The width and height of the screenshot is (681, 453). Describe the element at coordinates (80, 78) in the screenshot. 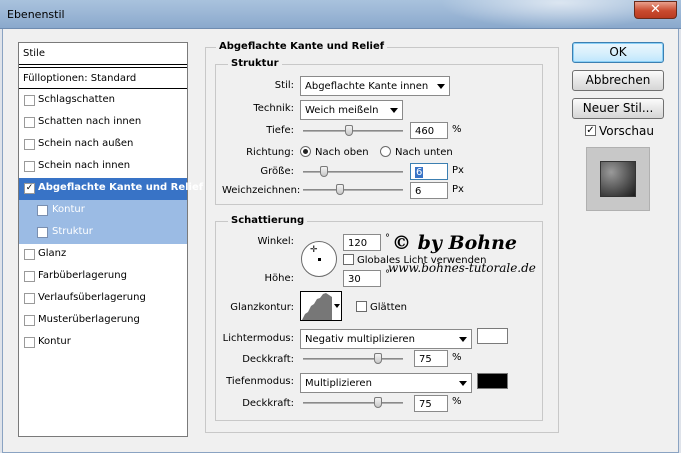

I see `fill-options-label: Fülloptionen: Standard` at that location.